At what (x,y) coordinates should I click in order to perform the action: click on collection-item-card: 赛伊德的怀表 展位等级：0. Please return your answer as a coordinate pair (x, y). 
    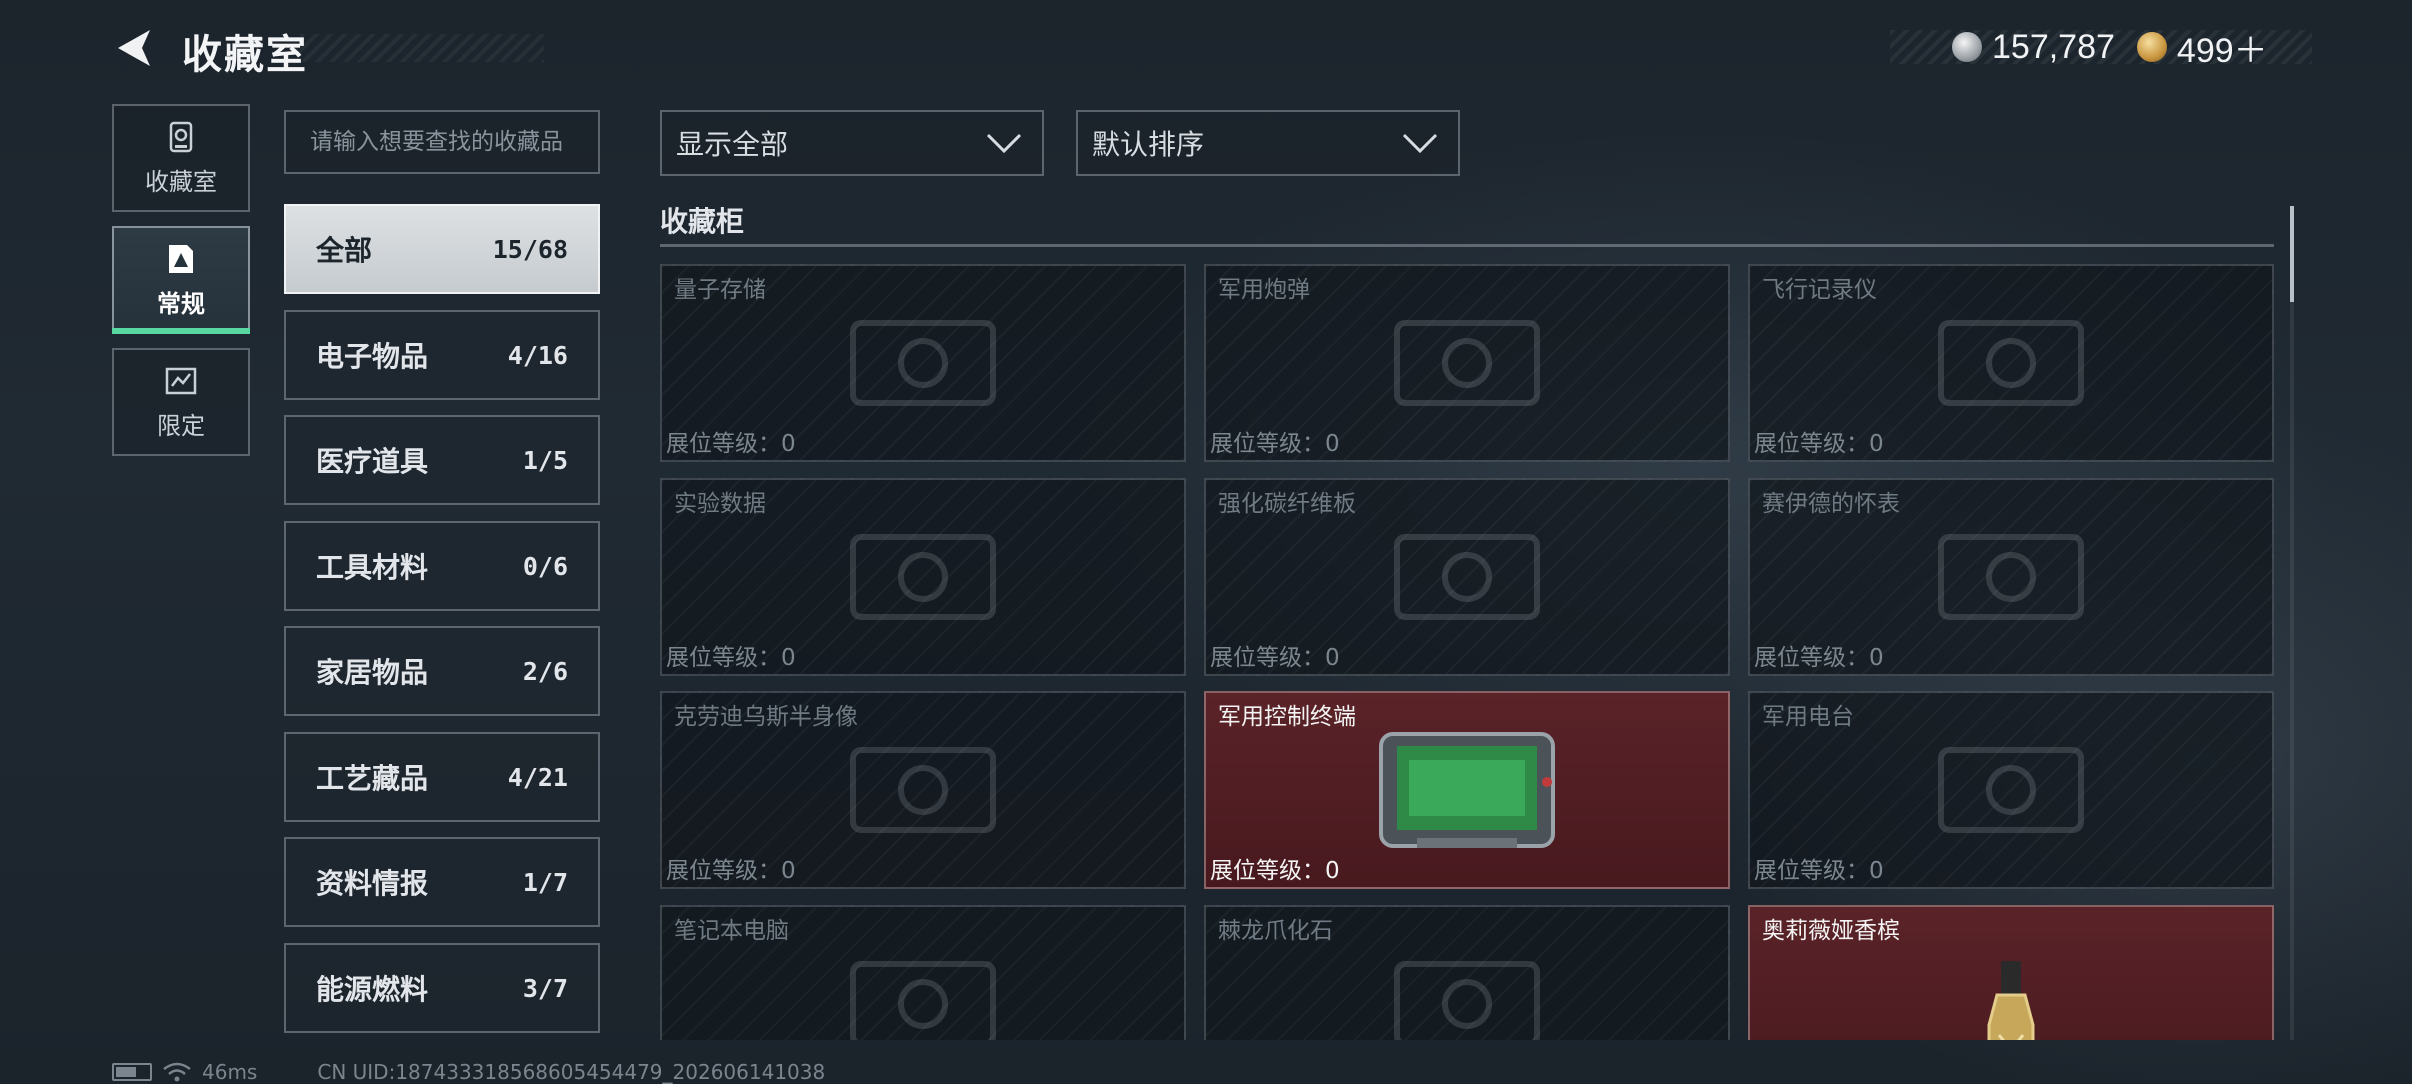
    Looking at the image, I should click on (2011, 577).